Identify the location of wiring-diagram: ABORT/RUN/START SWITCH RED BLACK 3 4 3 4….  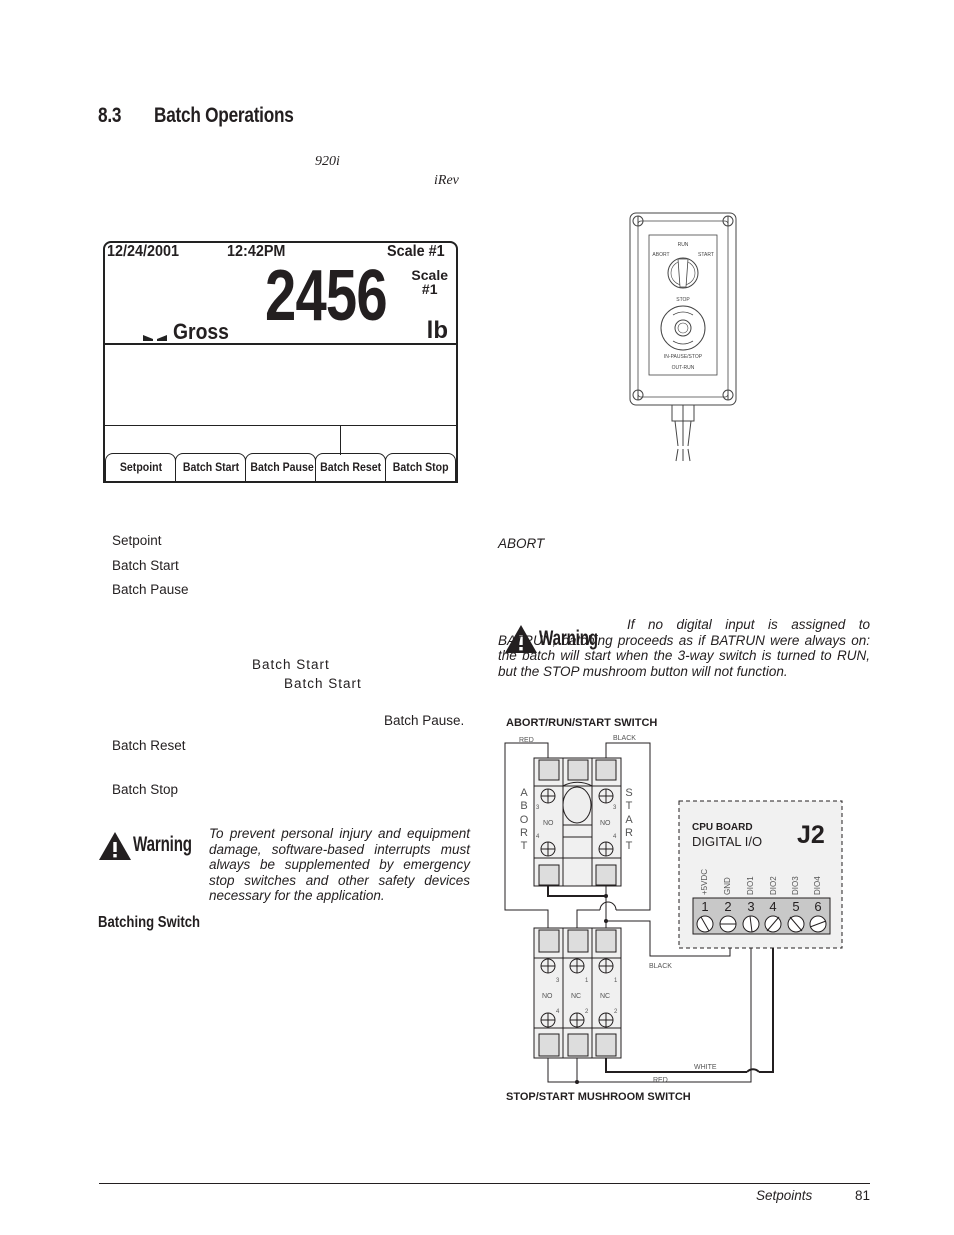
(673, 910).